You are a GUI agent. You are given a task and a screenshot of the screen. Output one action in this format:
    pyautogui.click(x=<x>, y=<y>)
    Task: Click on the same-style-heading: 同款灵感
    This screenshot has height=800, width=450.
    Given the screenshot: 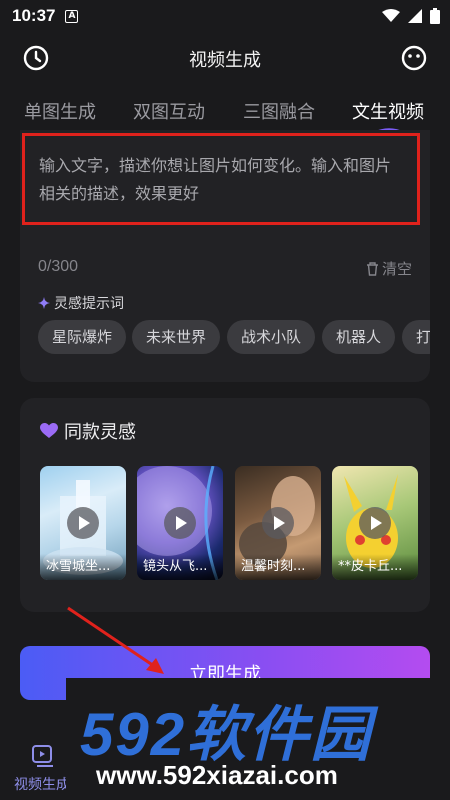 What is the action you would take?
    pyautogui.click(x=88, y=431)
    